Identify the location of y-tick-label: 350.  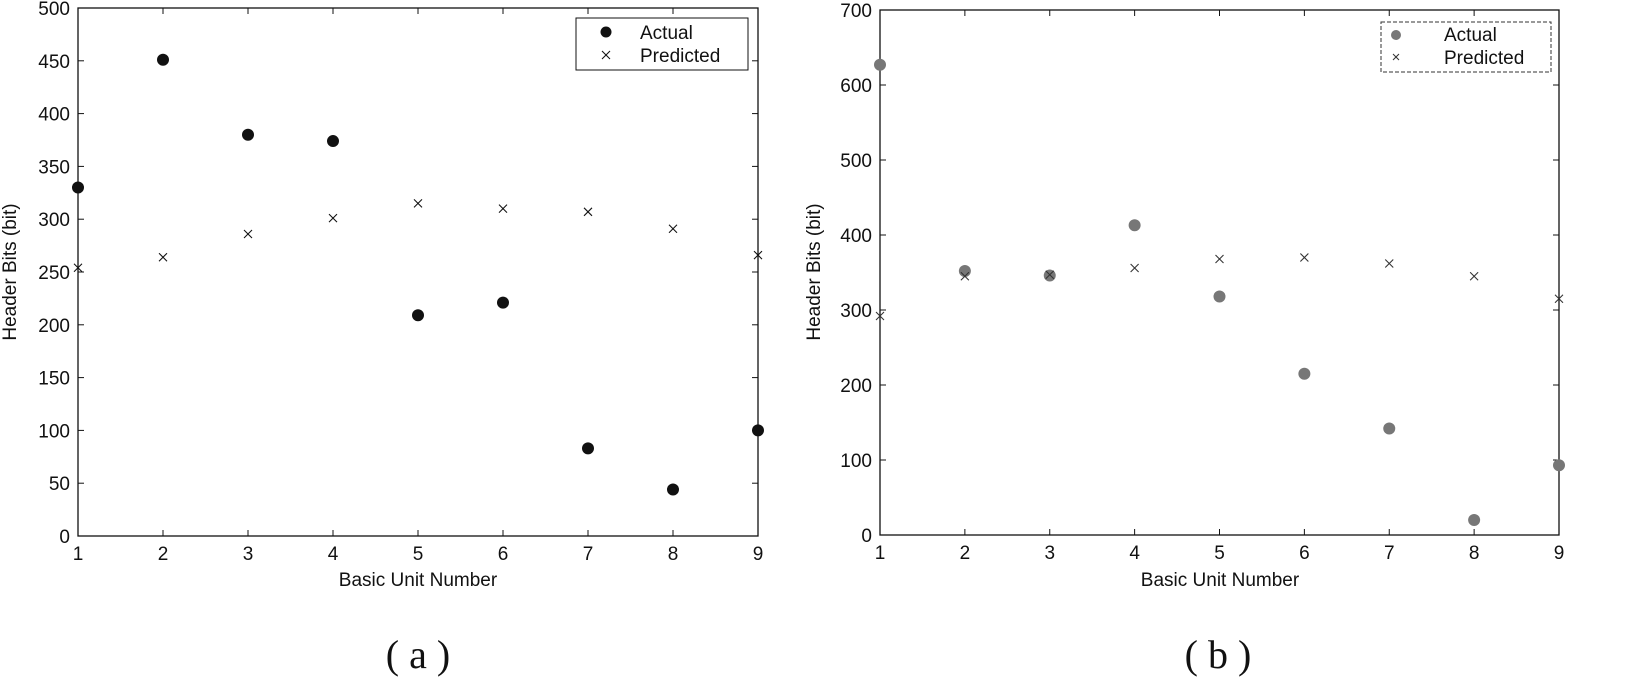
(54, 167).